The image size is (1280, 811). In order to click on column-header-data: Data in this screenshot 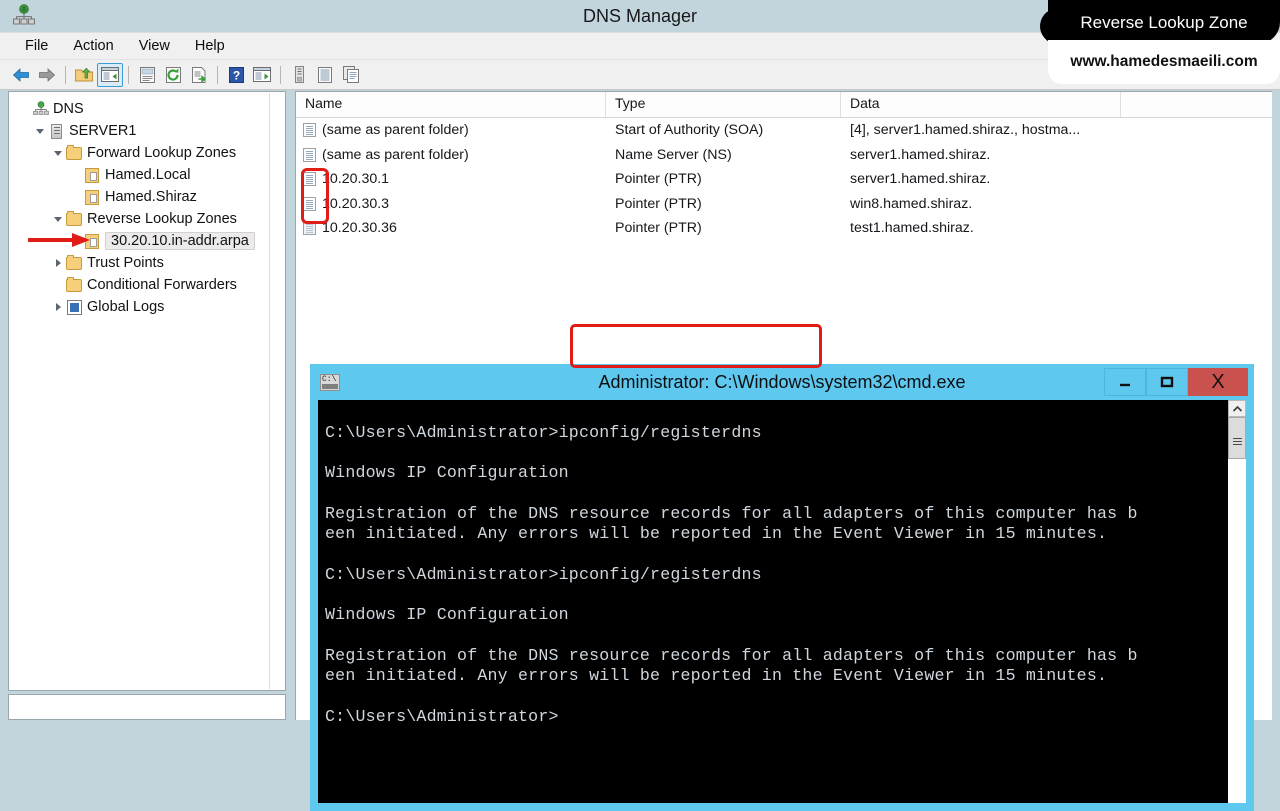, I will do `click(981, 104)`.